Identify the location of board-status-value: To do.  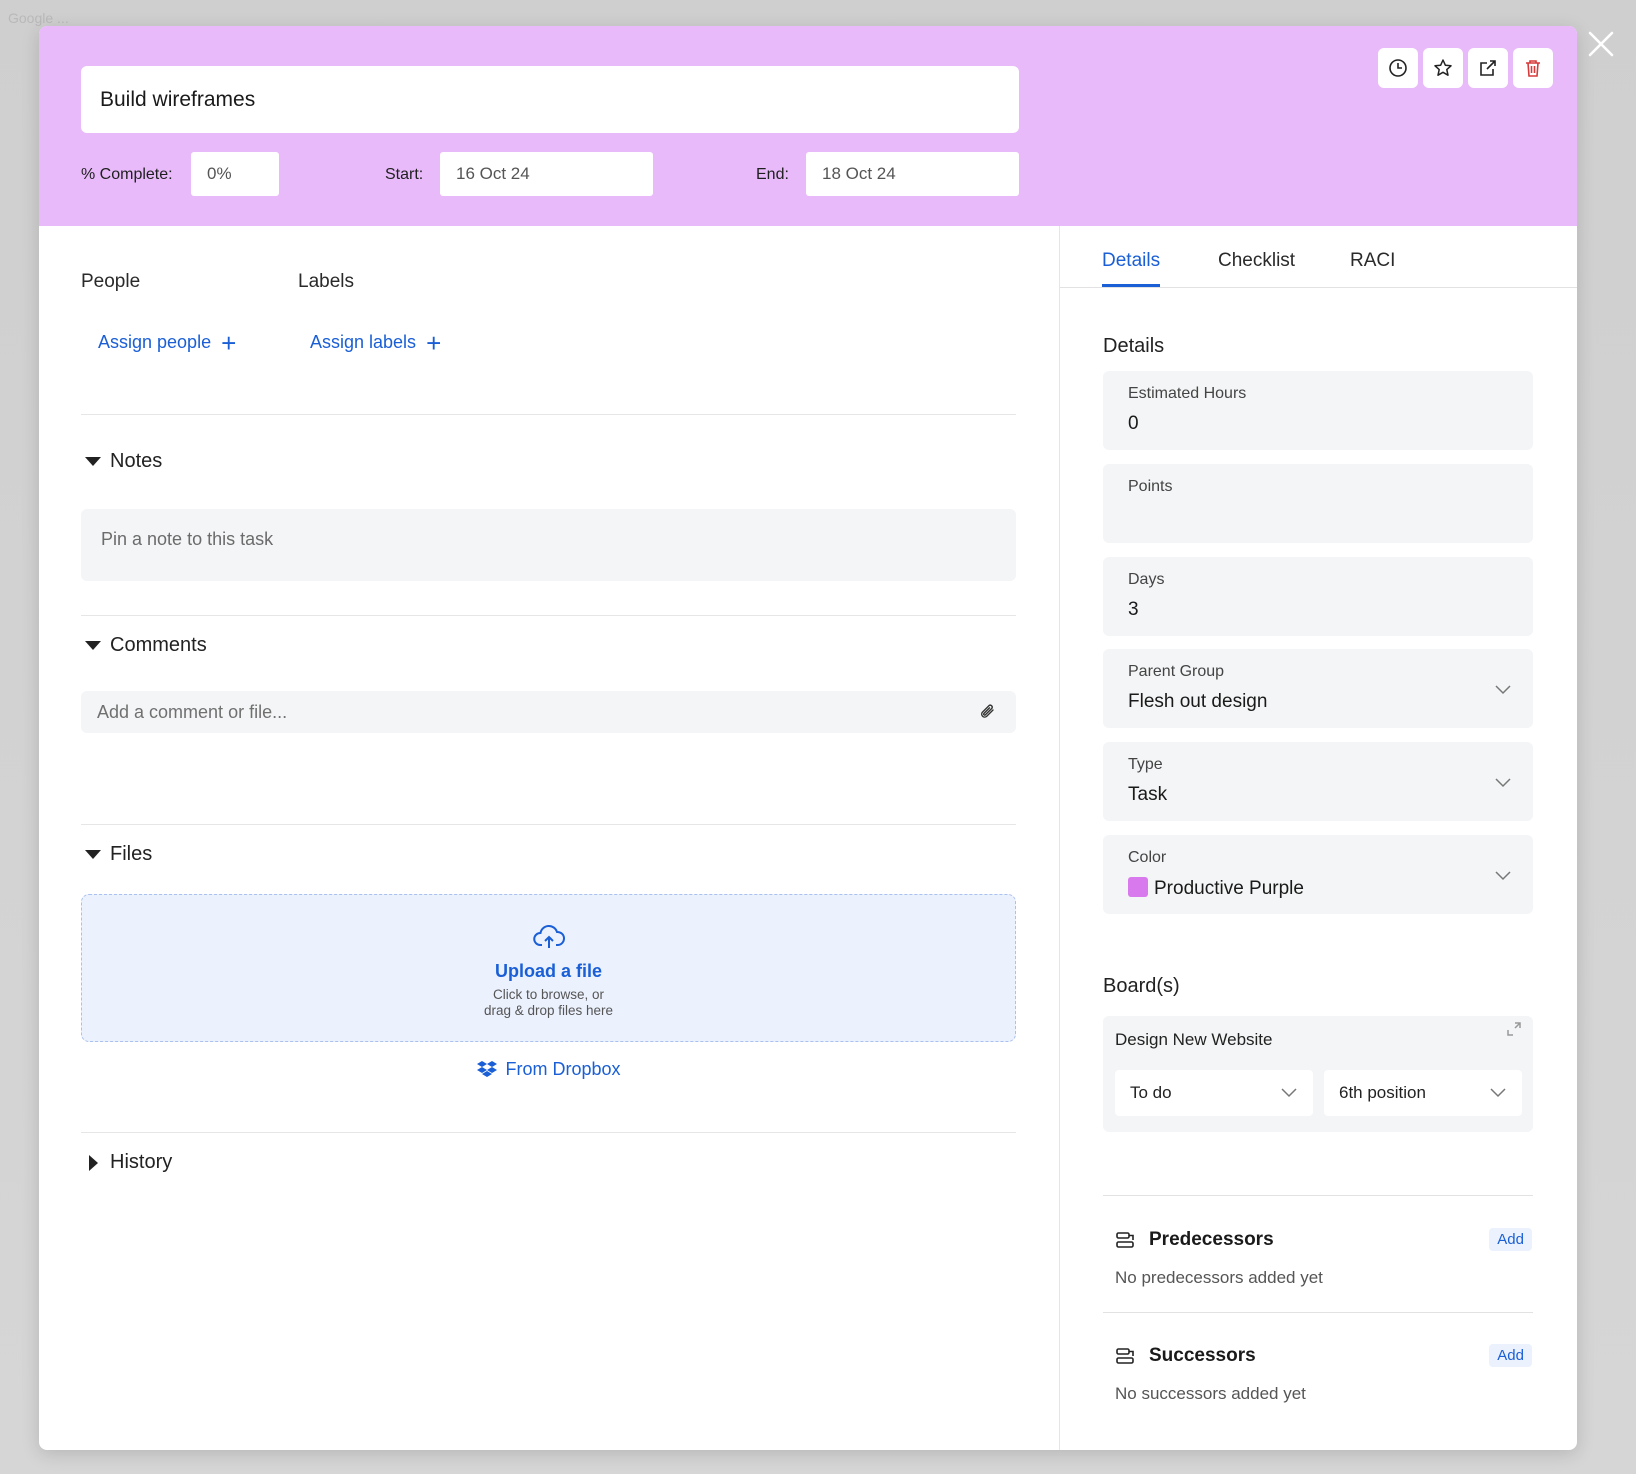
(1151, 1092).